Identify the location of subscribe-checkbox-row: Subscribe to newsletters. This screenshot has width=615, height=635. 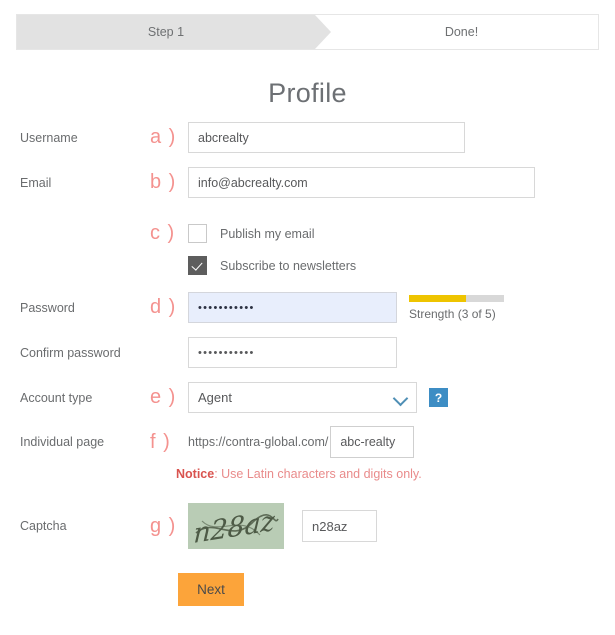
(272, 265).